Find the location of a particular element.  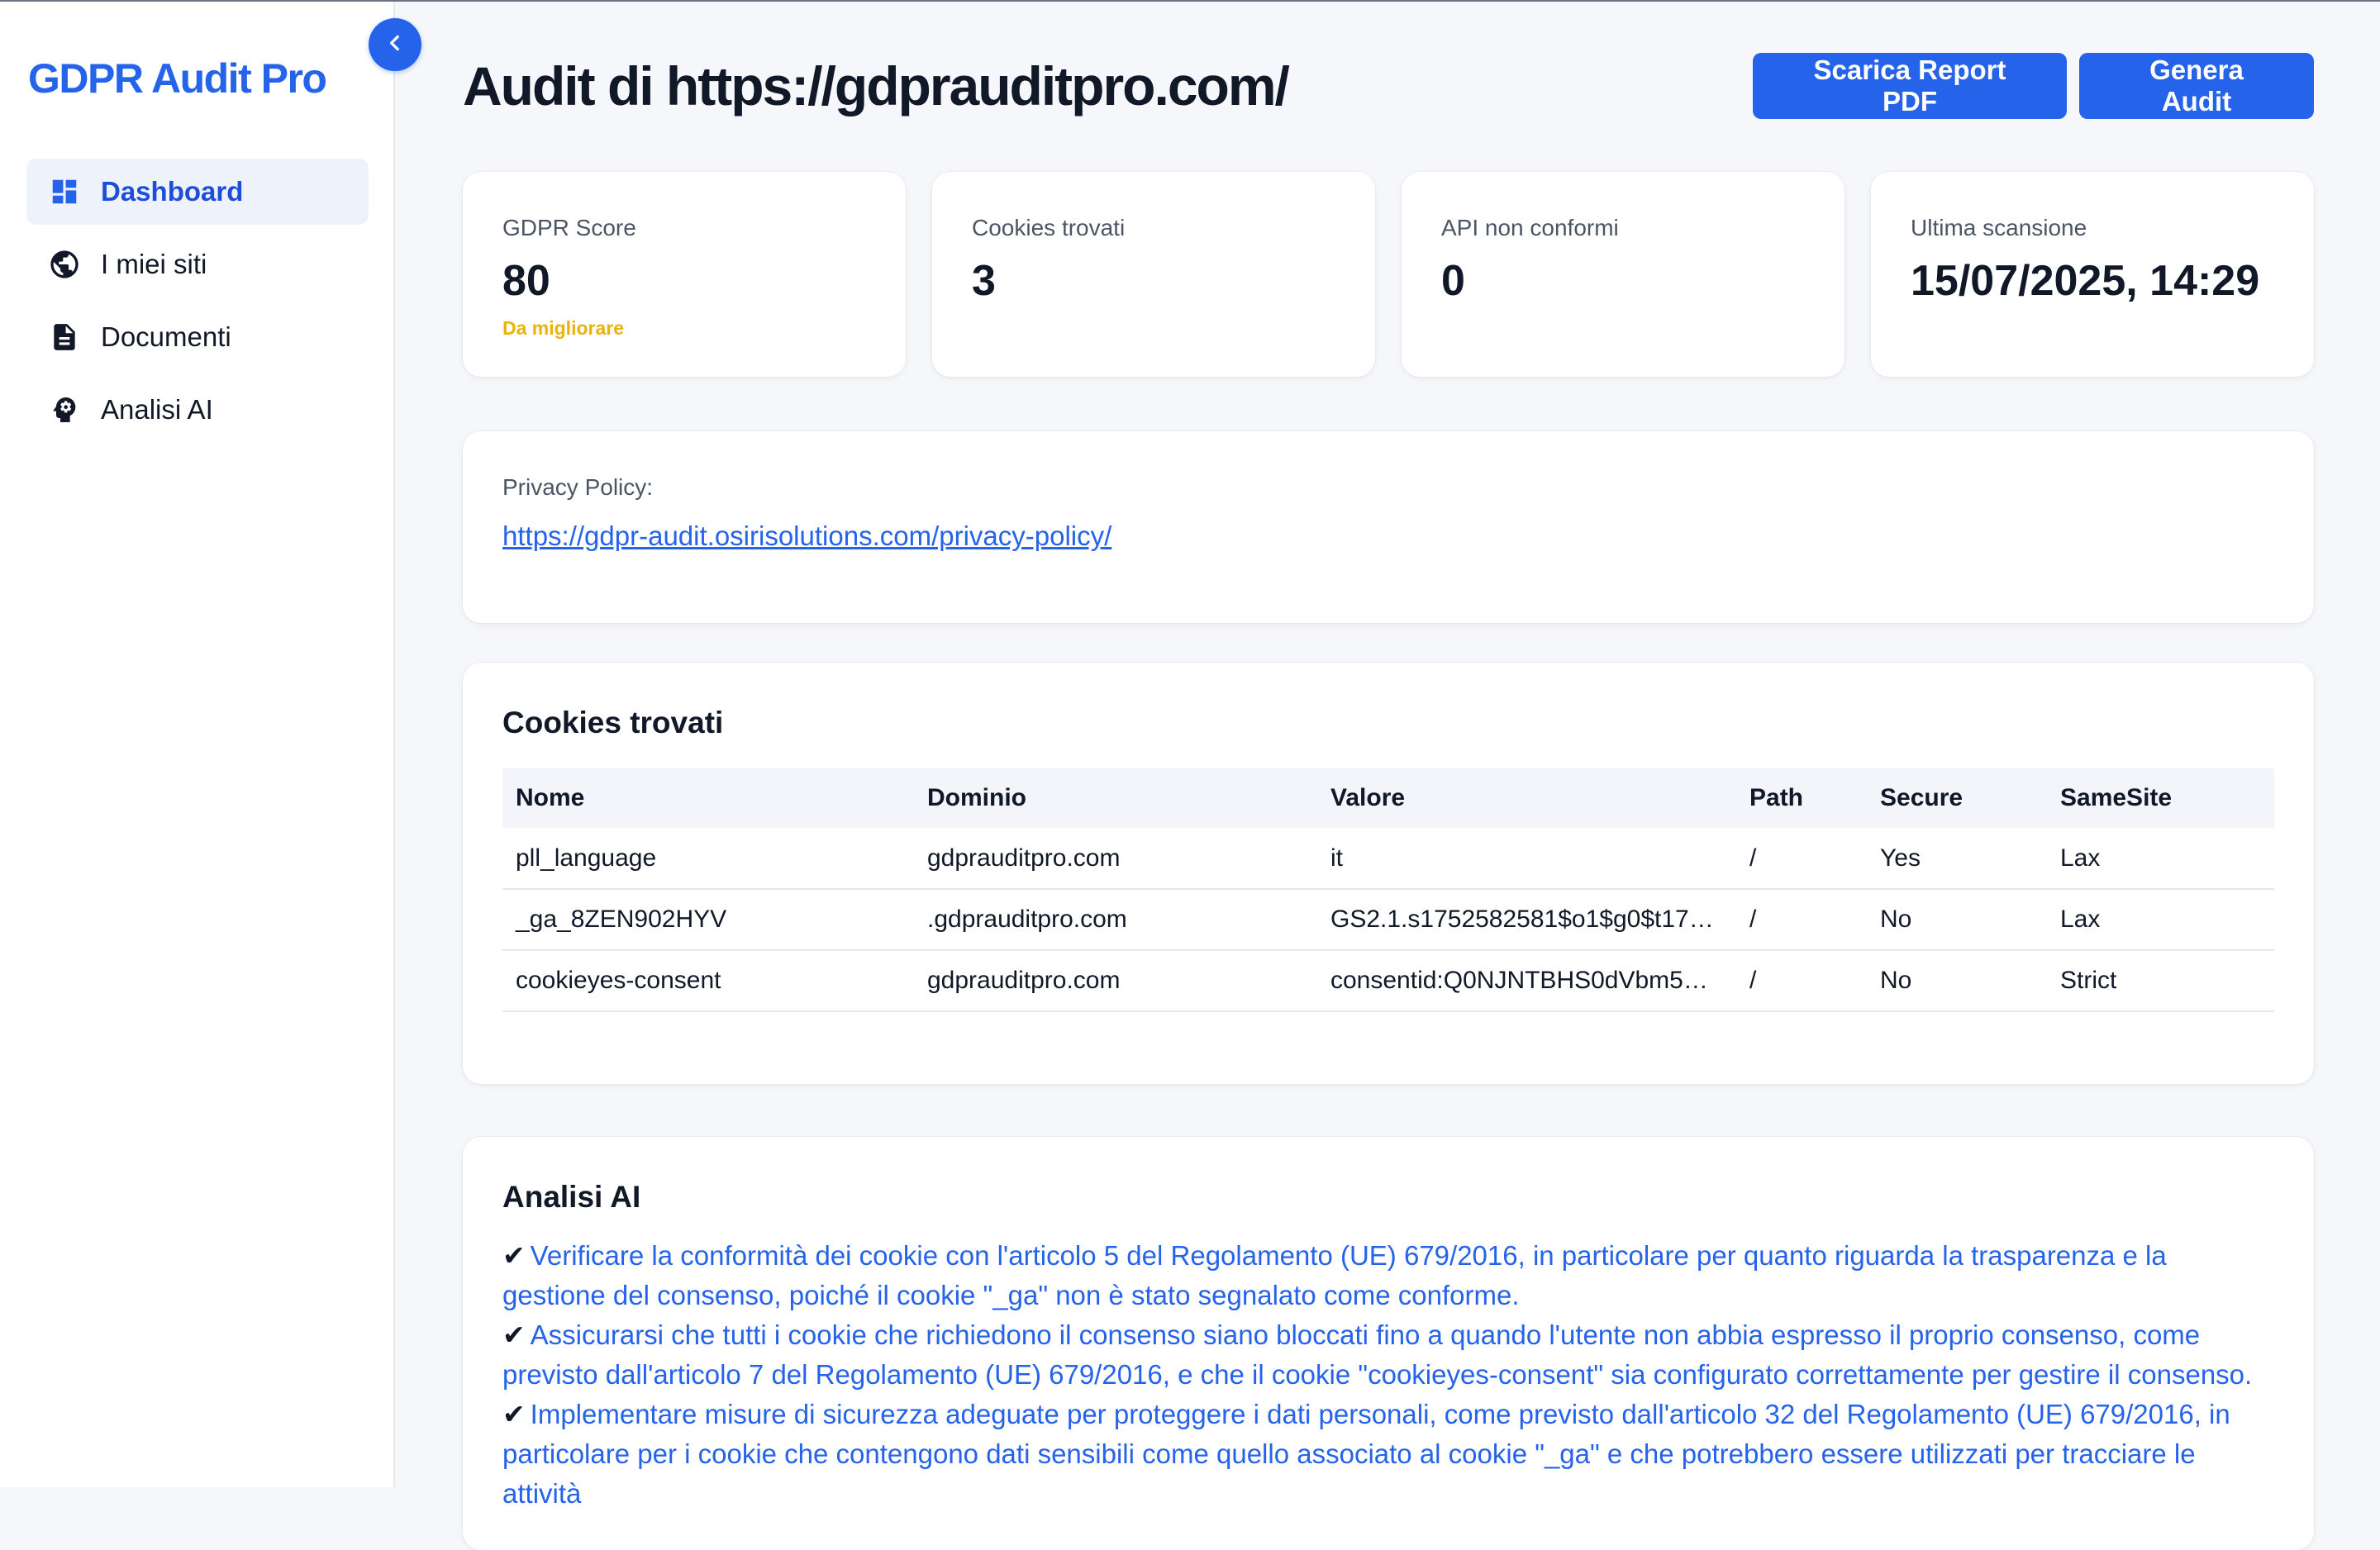

globe-icon is located at coordinates (64, 264).